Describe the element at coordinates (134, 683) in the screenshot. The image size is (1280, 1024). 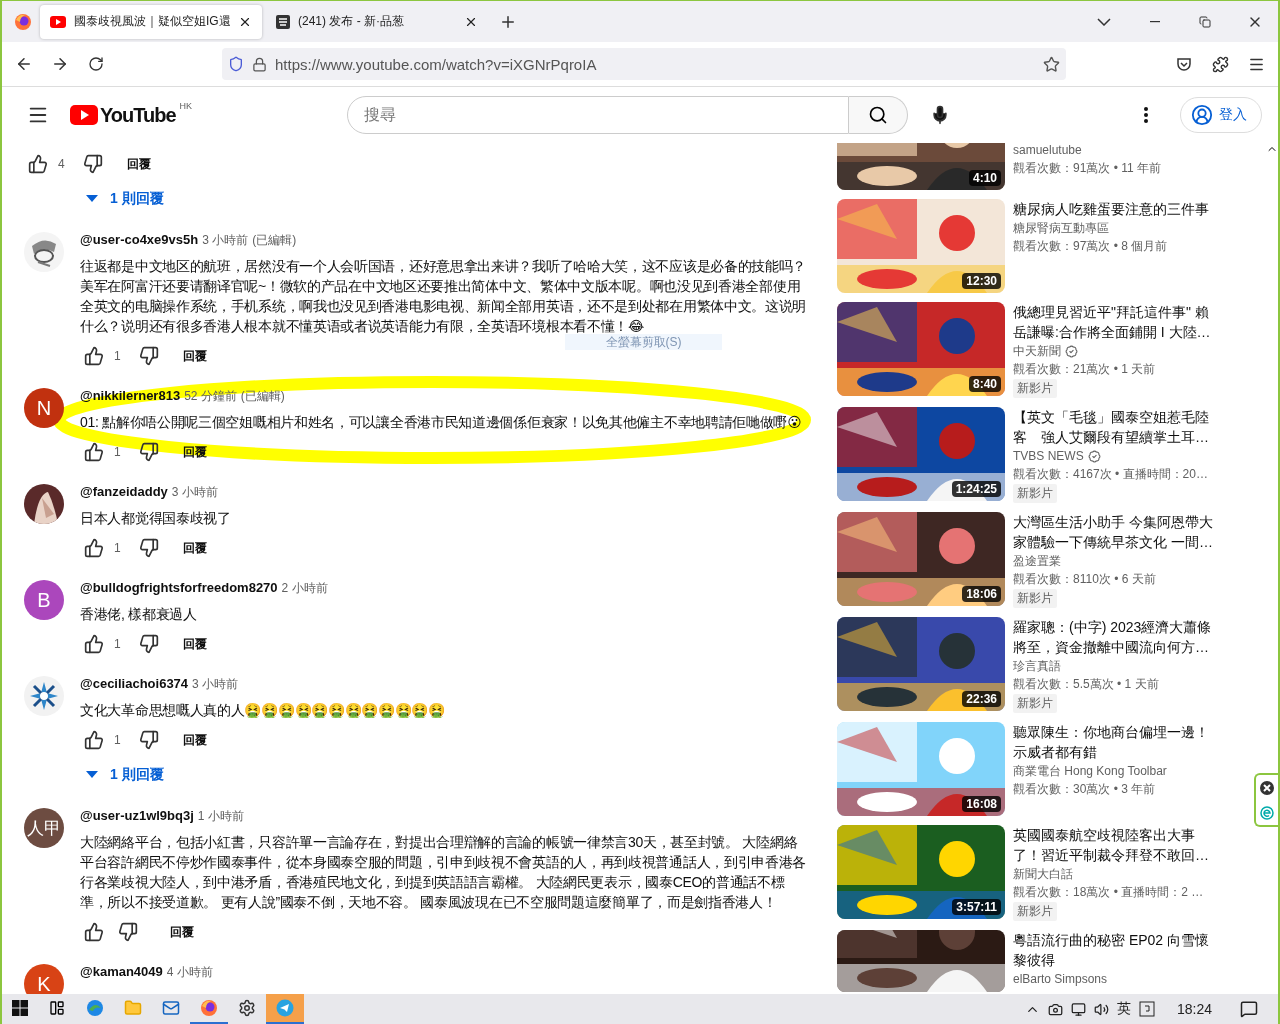
I see `comment-author: @ceciliachoi6374` at that location.